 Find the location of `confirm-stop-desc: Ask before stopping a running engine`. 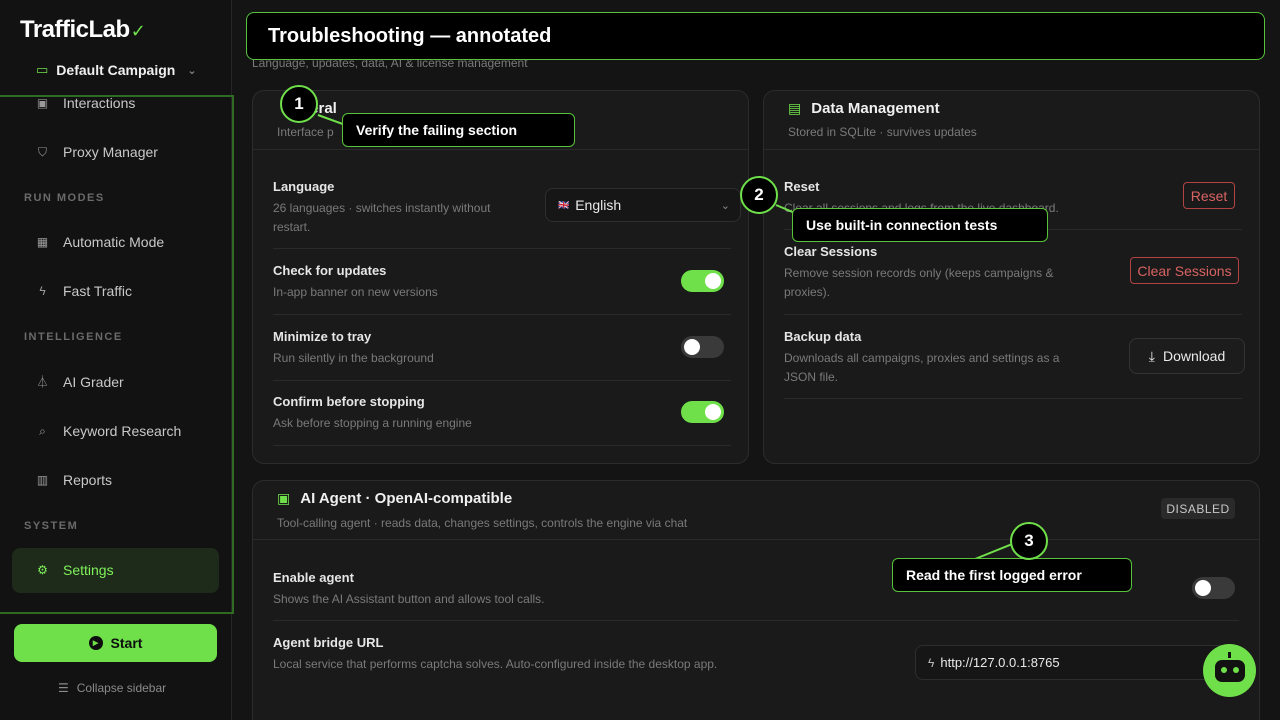

confirm-stop-desc: Ask before stopping a running engine is located at coordinates (372, 423).